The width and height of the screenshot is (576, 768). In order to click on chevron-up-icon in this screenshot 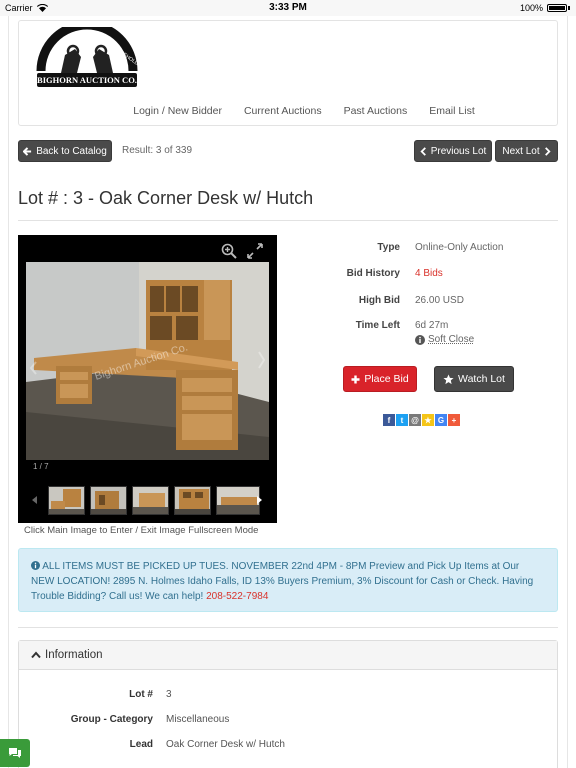, I will do `click(36, 655)`.